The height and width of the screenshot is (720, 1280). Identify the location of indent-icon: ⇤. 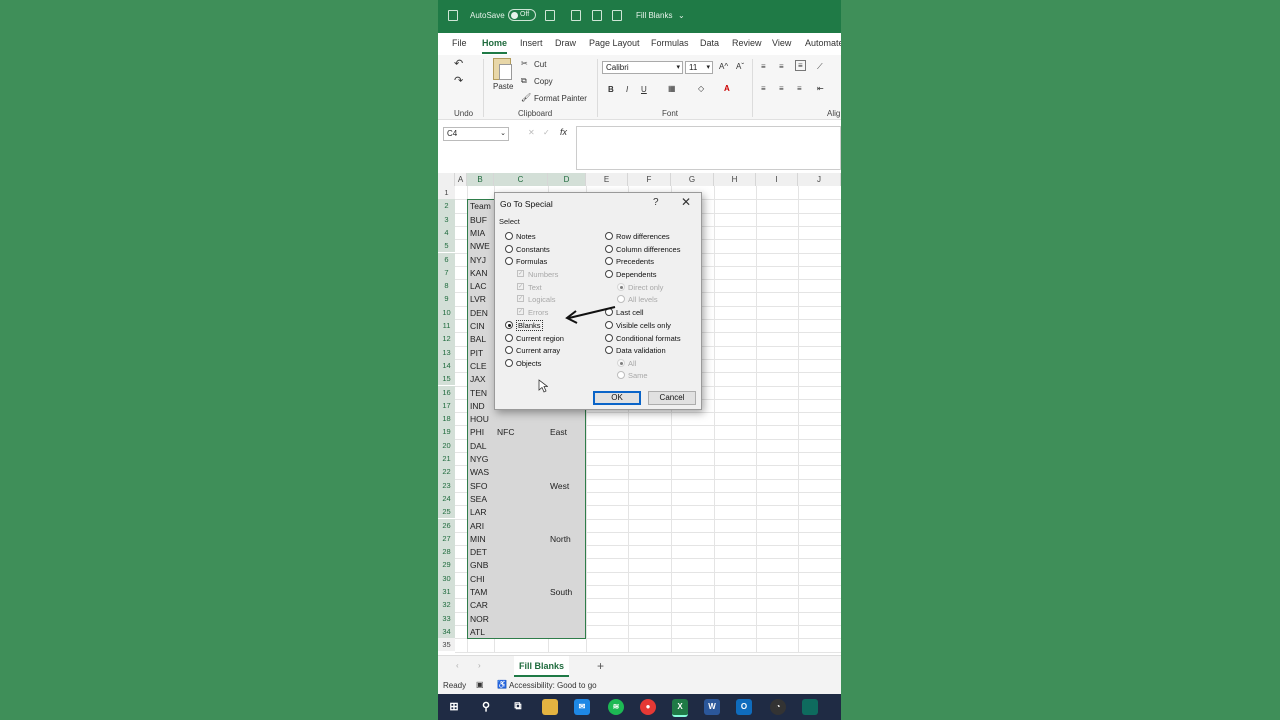
(820, 88).